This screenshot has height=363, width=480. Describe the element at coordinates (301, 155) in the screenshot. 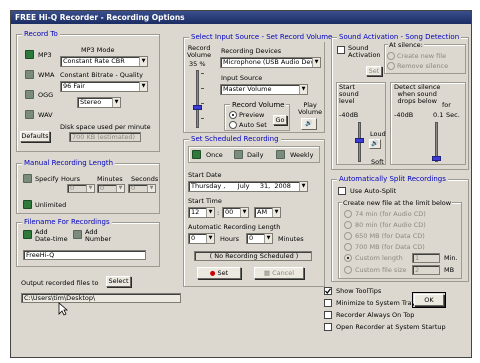

I see `weekly-label: Weekly` at that location.